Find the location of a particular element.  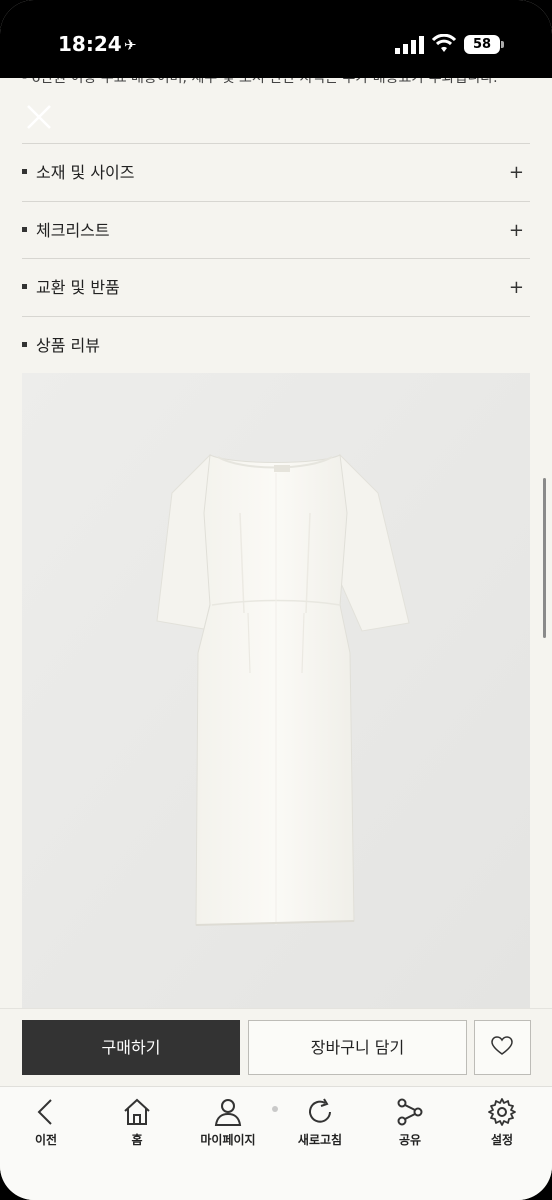

page-indicator-dot is located at coordinates (275, 1109).